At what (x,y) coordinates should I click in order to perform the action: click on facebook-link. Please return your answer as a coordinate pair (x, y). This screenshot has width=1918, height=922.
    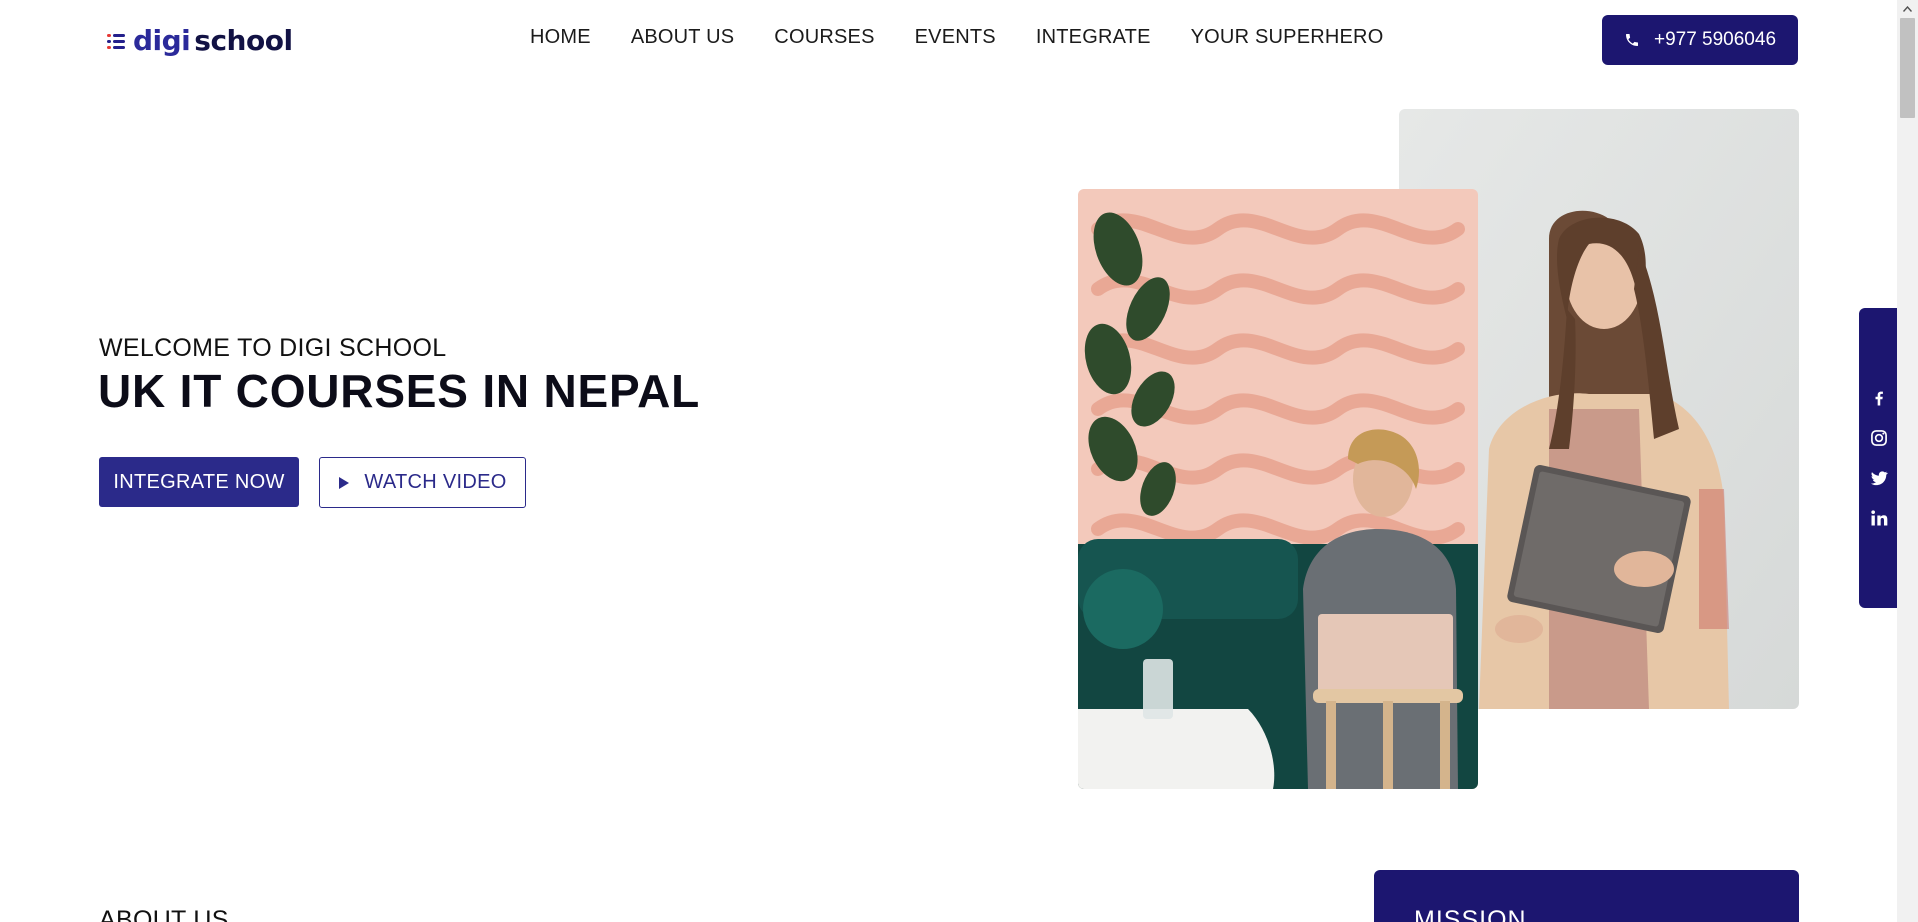
    Looking at the image, I should click on (1879, 398).